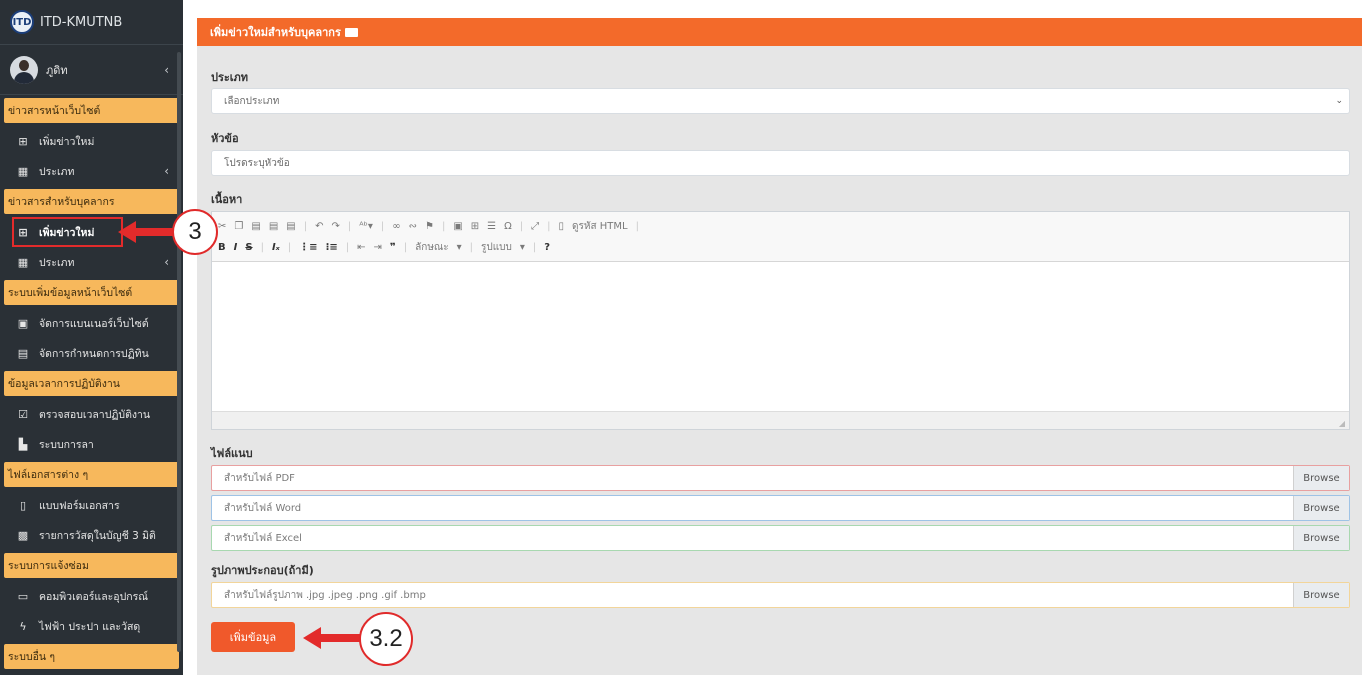 This screenshot has width=1370, height=675. Describe the element at coordinates (290, 226) in the screenshot. I see `paste-word-icon: ▤` at that location.